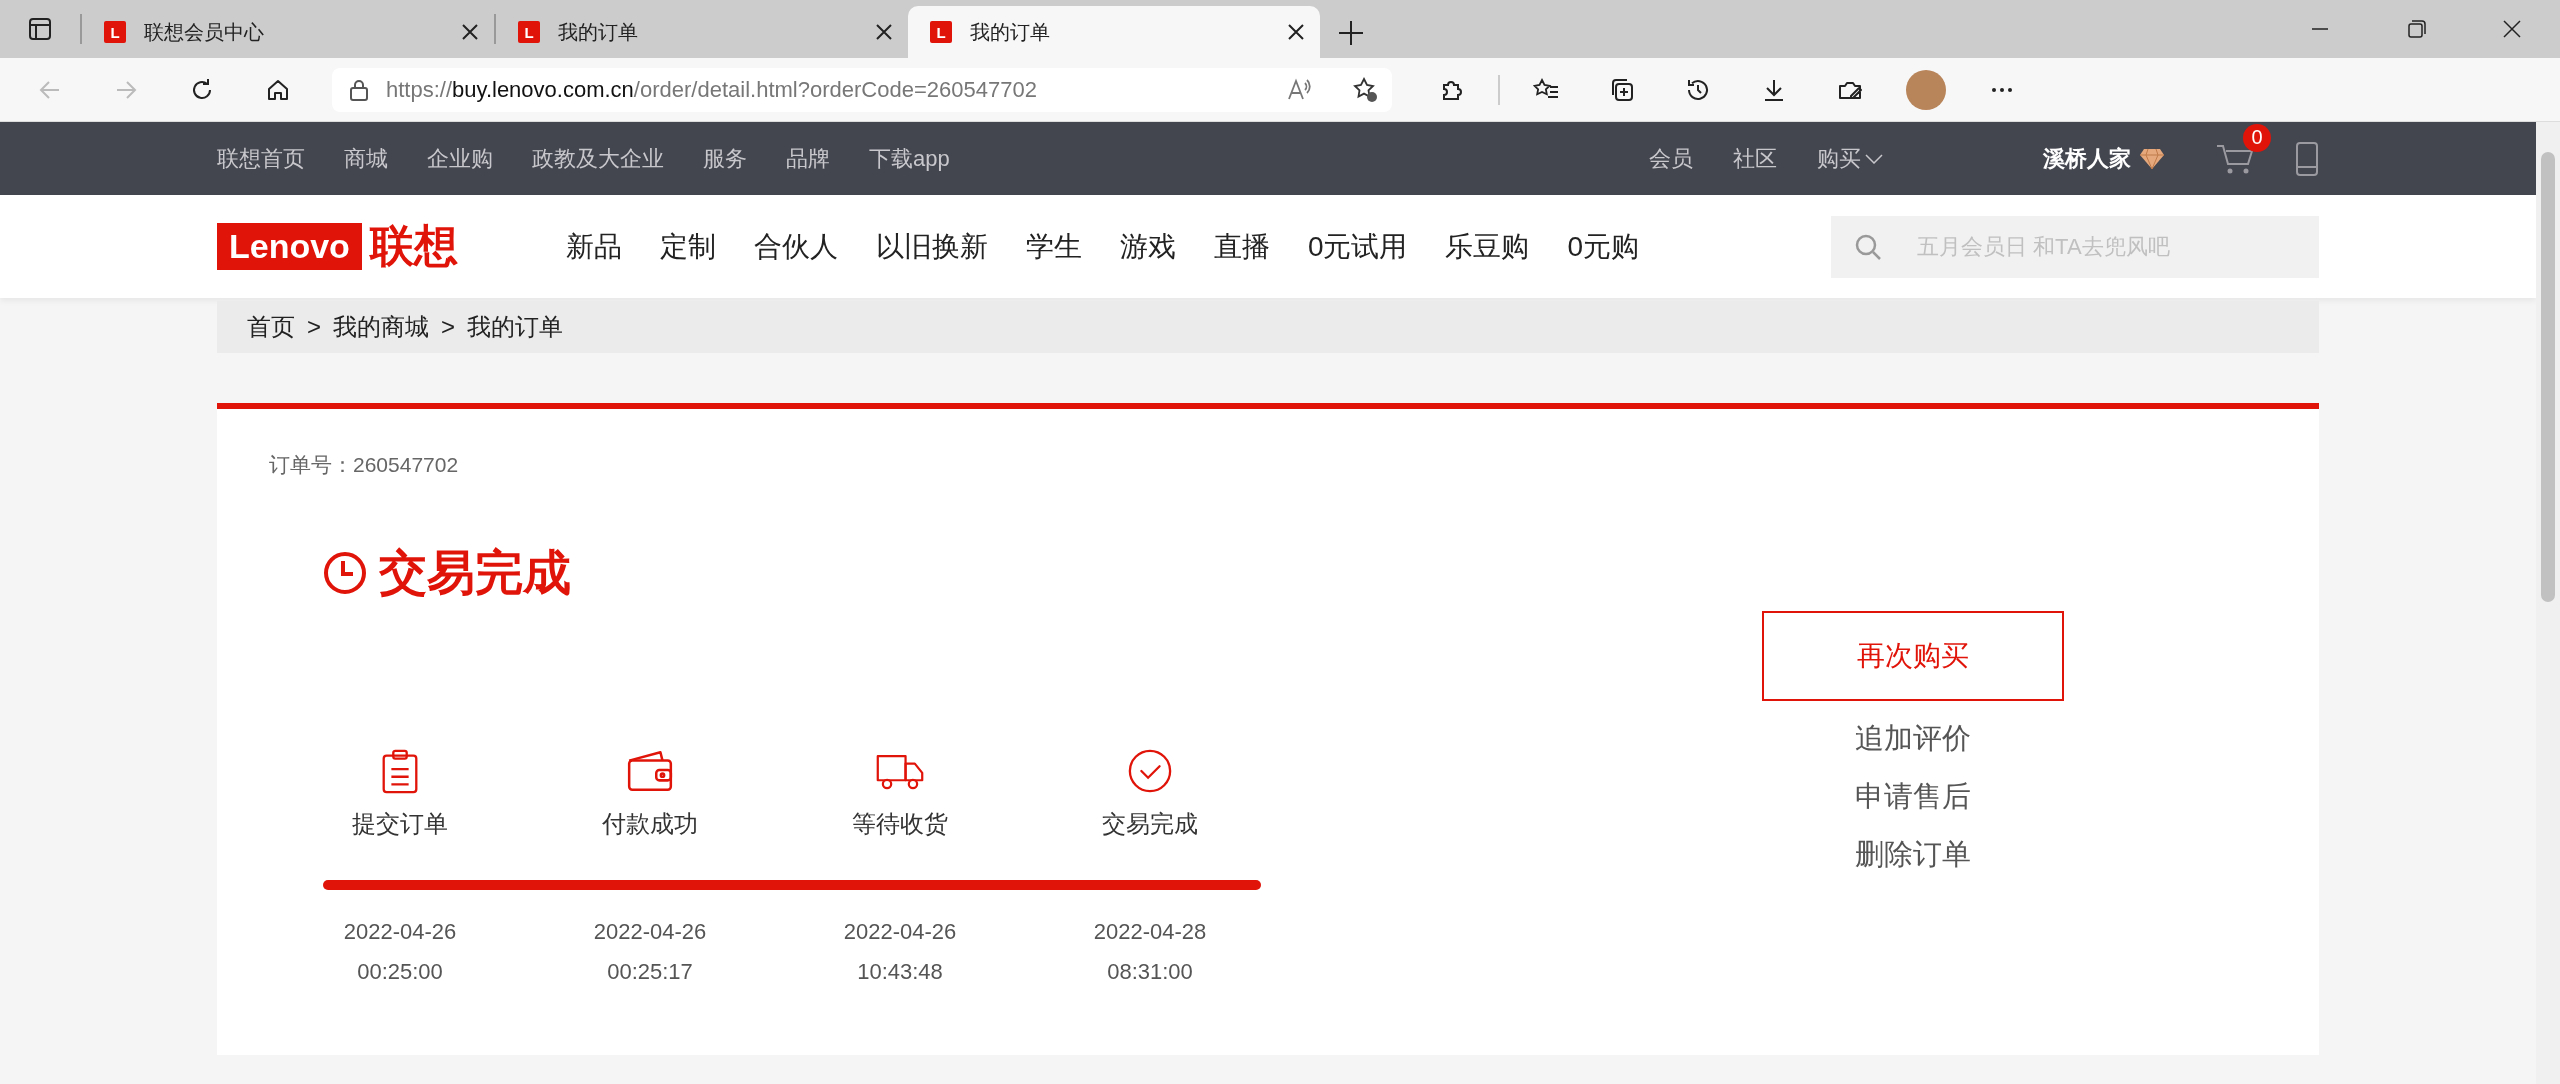 The height and width of the screenshot is (1084, 2560). I want to click on clock-icon, so click(345, 573).